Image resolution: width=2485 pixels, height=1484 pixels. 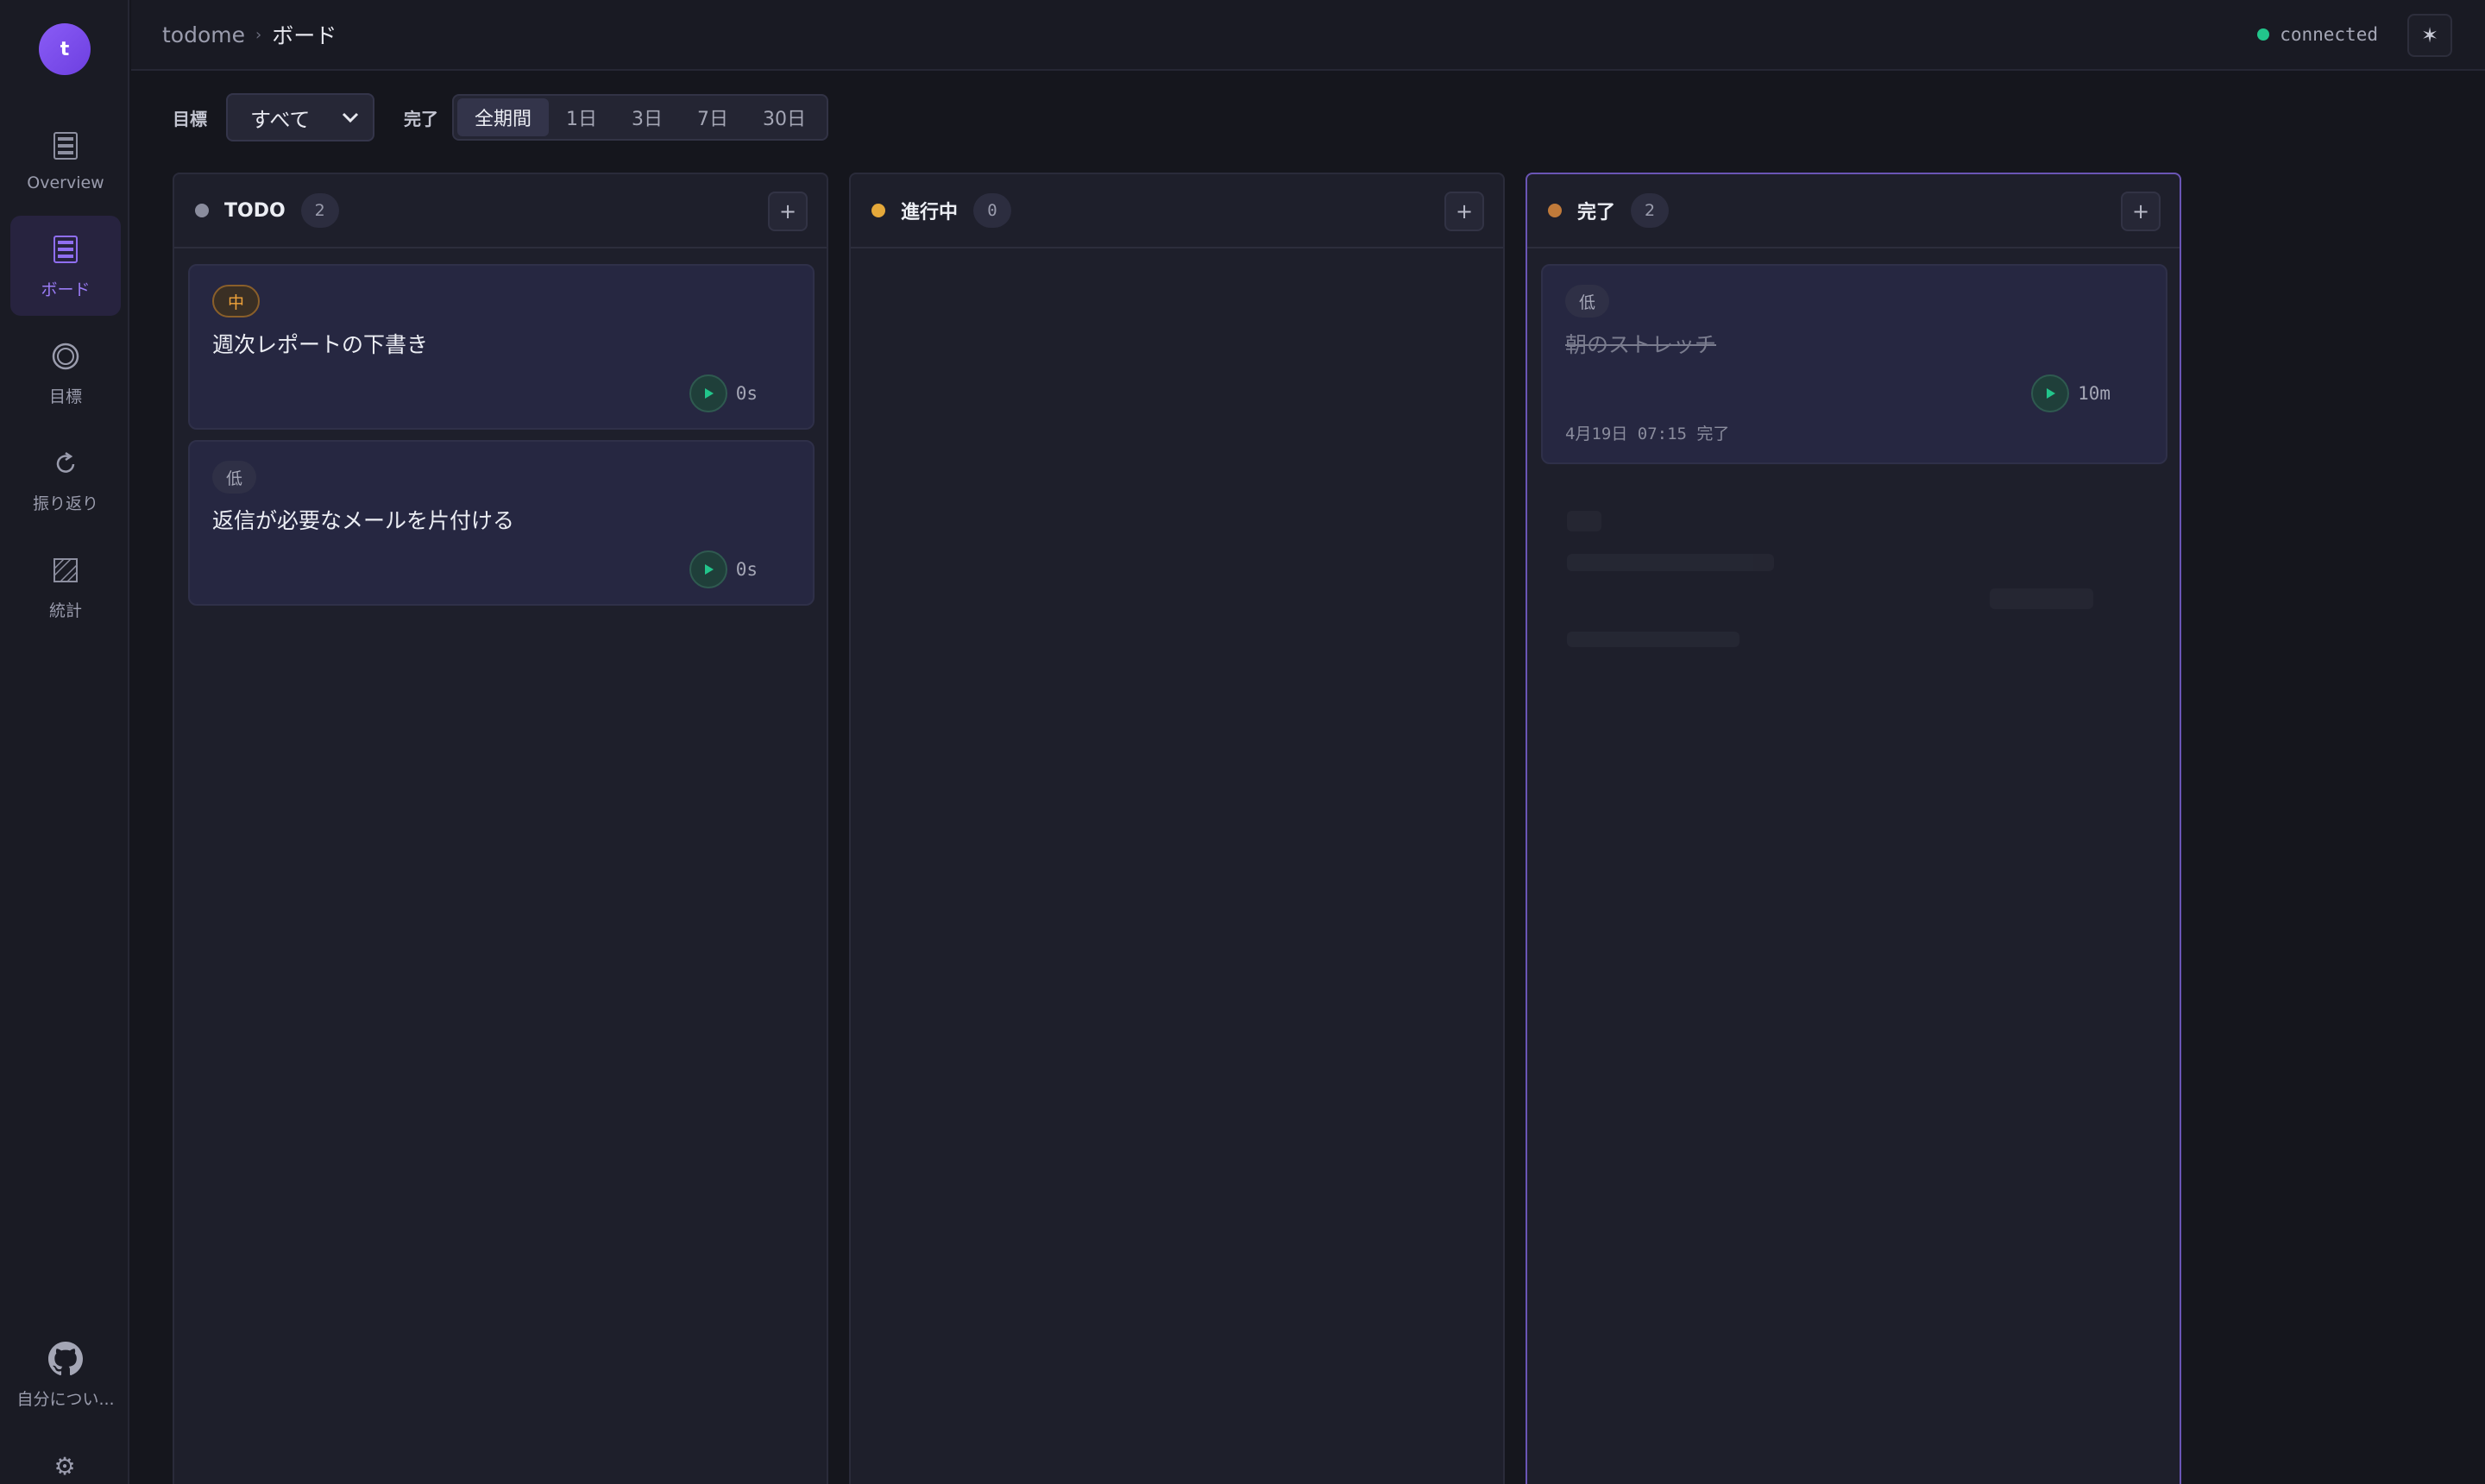 What do you see at coordinates (2071, 393) in the screenshot?
I see `task-timer: 10m` at bounding box center [2071, 393].